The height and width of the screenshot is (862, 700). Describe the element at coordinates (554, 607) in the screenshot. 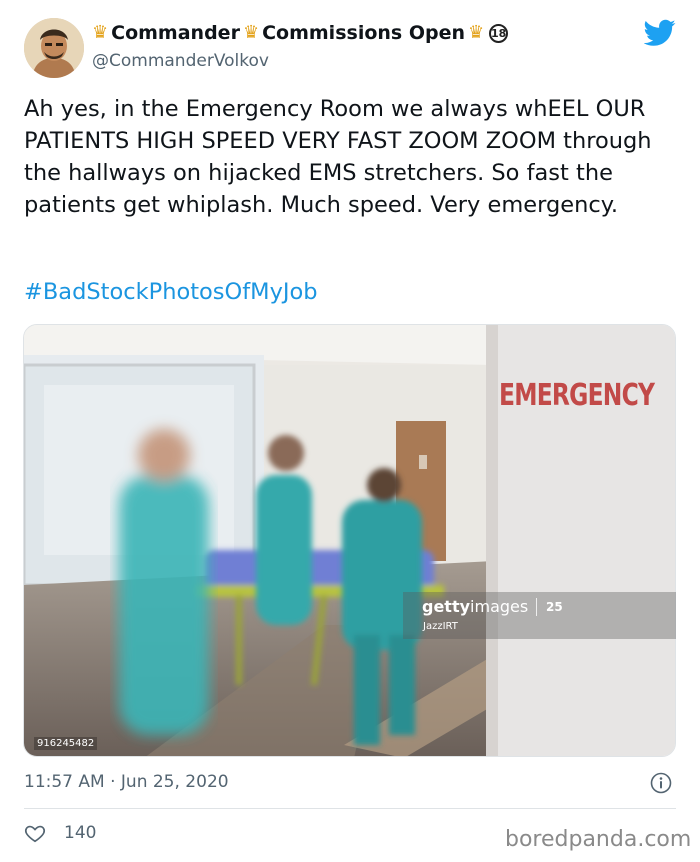

I see `getty-years-badge: 25` at that location.